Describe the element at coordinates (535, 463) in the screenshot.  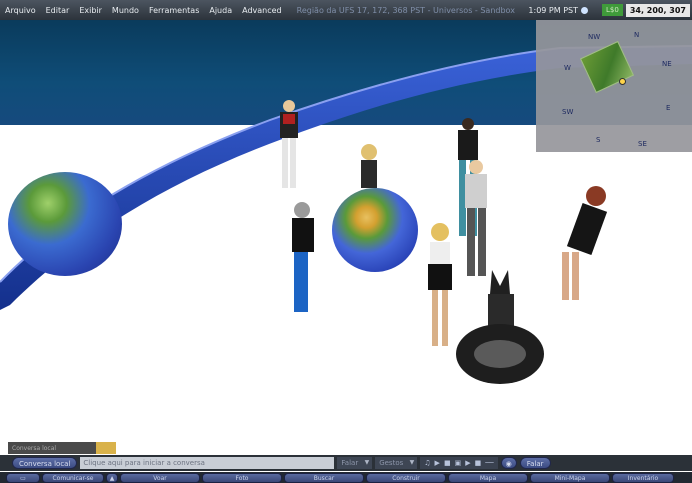
I see `speak-button: Falar` at that location.